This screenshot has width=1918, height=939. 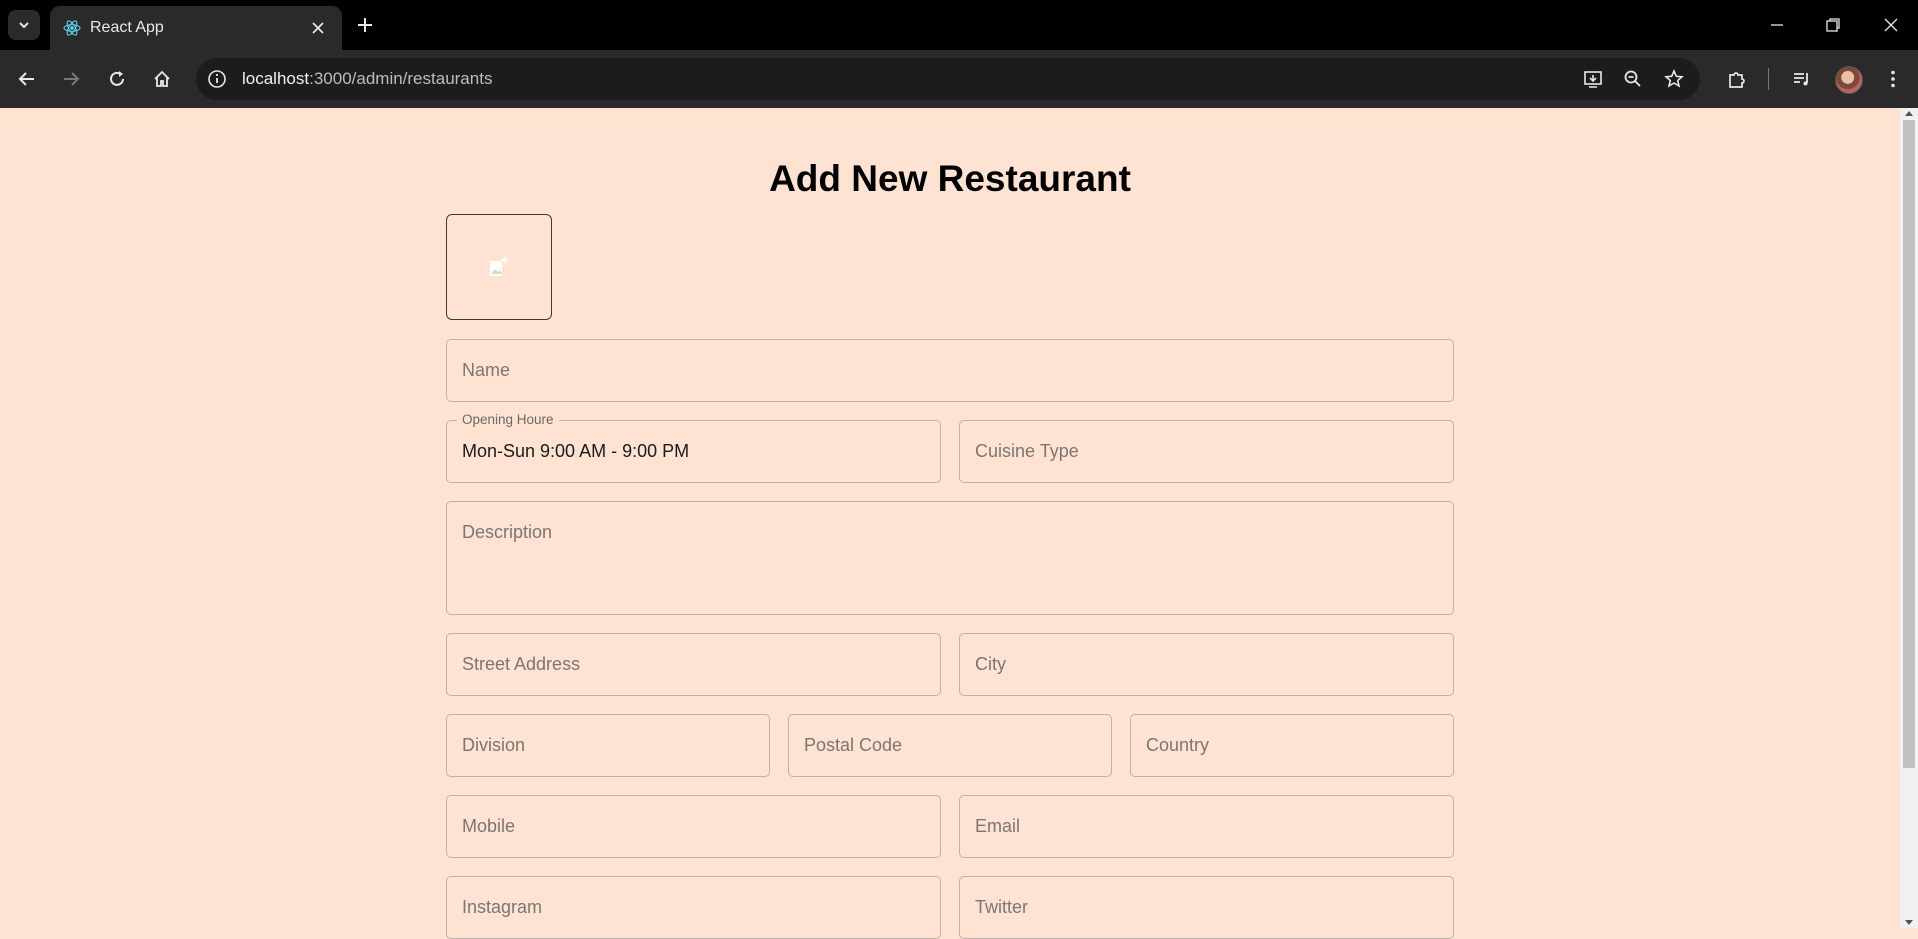 What do you see at coordinates (948, 79) in the screenshot?
I see `address-bar: localhost:3000/admin/restaurants` at bounding box center [948, 79].